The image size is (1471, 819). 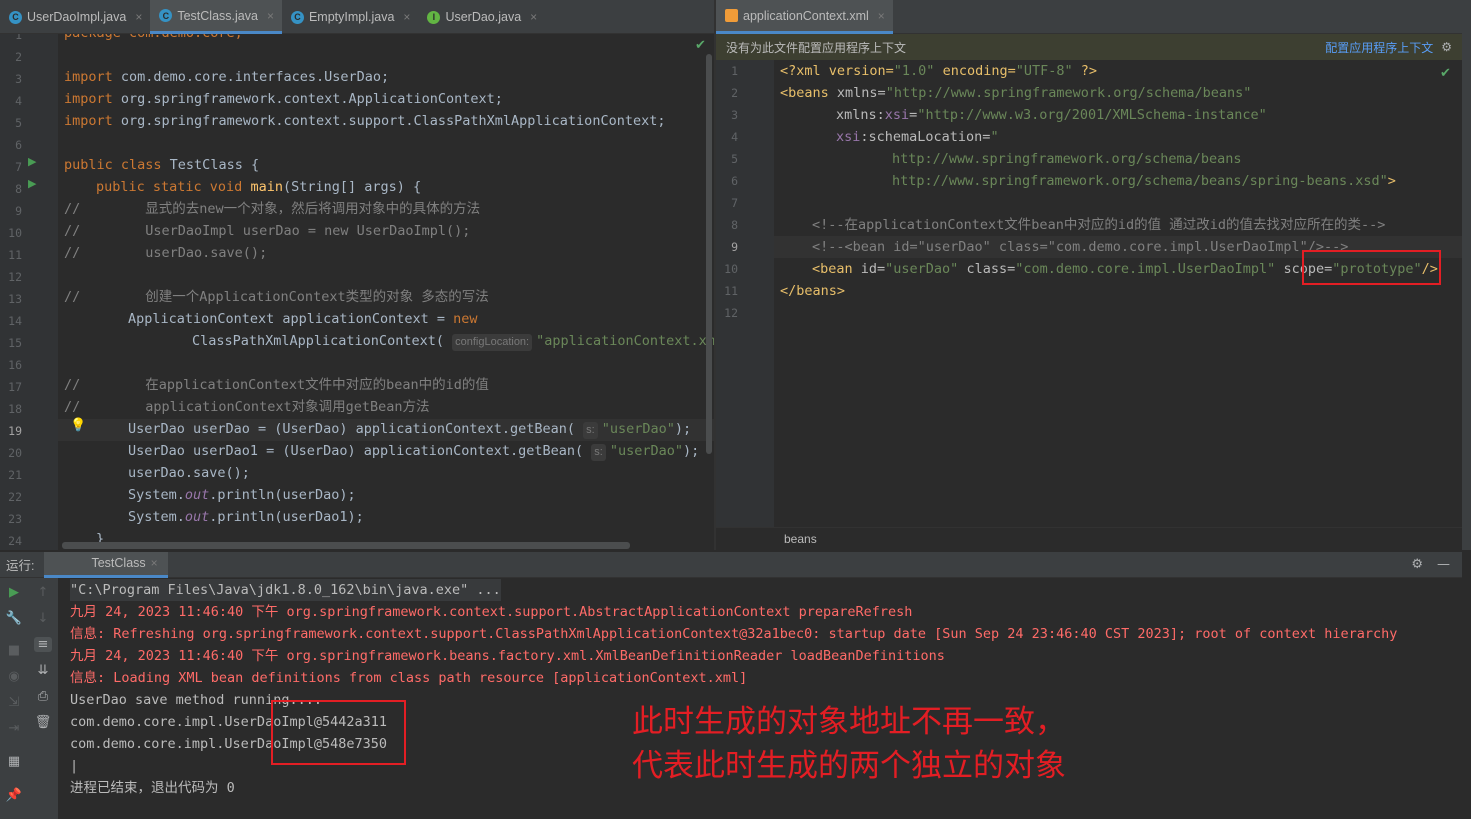 I want to click on tab-userdaoimpl: C UserDaoImpl.java ×, so click(x=75, y=17).